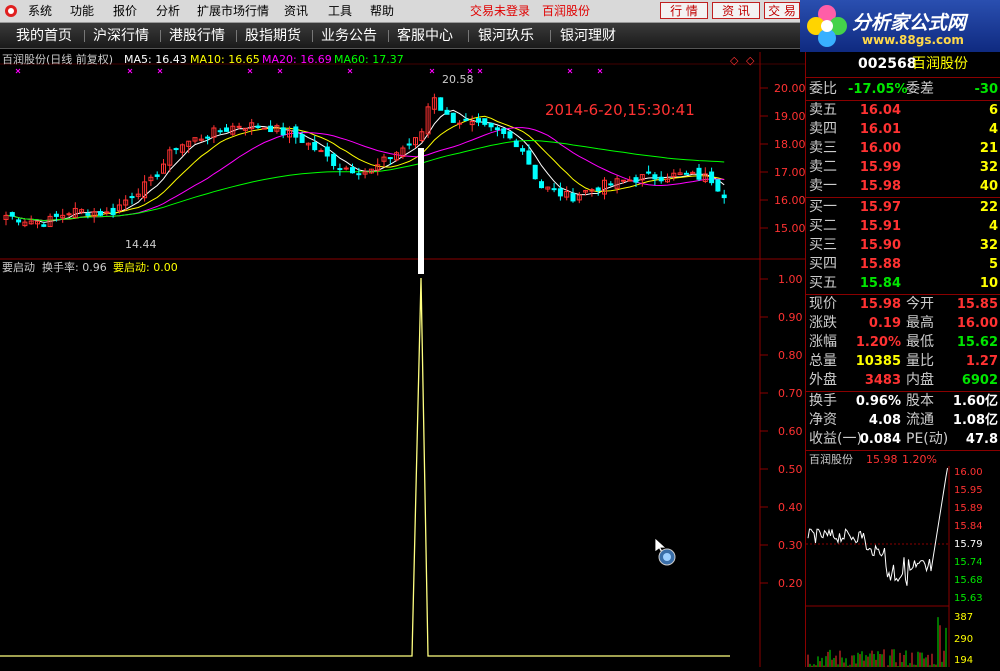 The height and width of the screenshot is (671, 1000). I want to click on order-volume: 40, so click(988, 186).